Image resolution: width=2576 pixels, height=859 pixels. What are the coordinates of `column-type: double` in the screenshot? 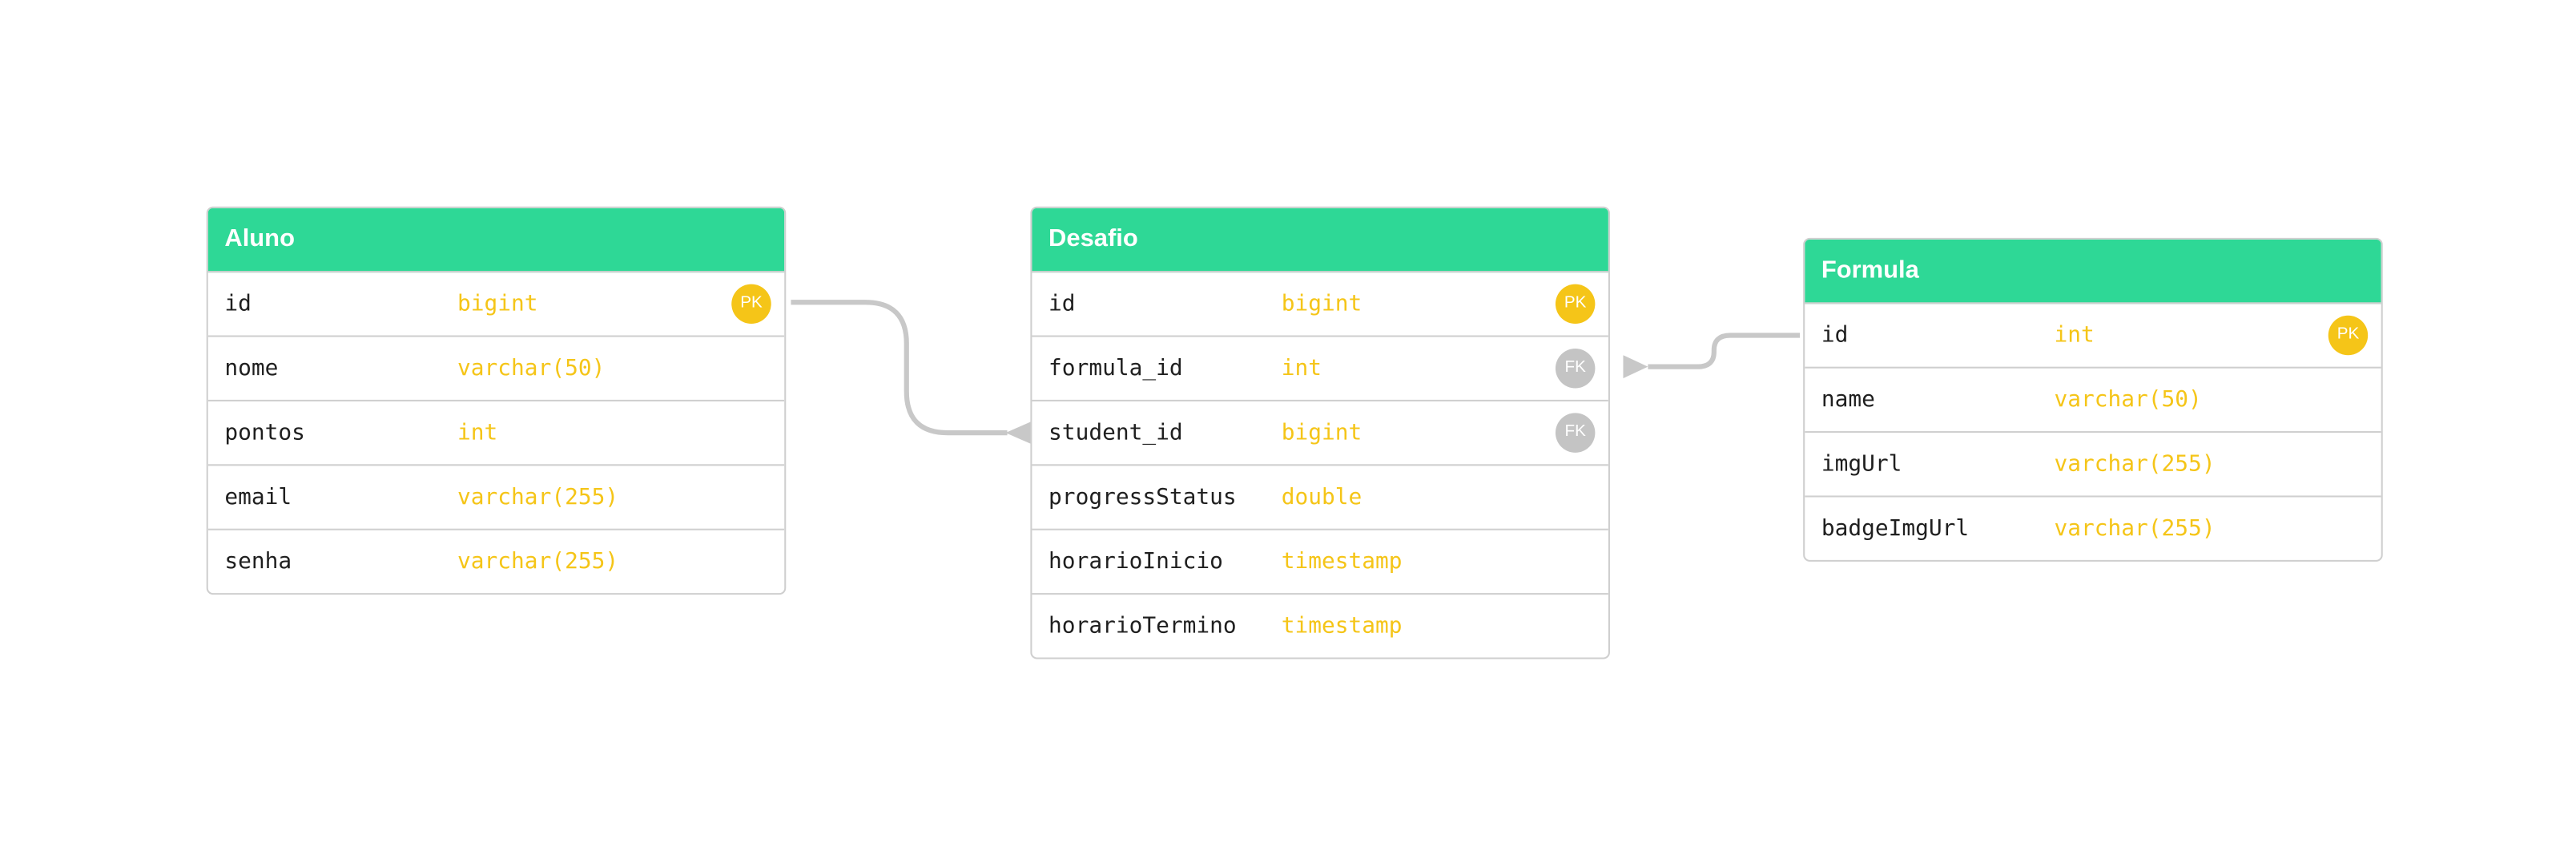 It's located at (1322, 497).